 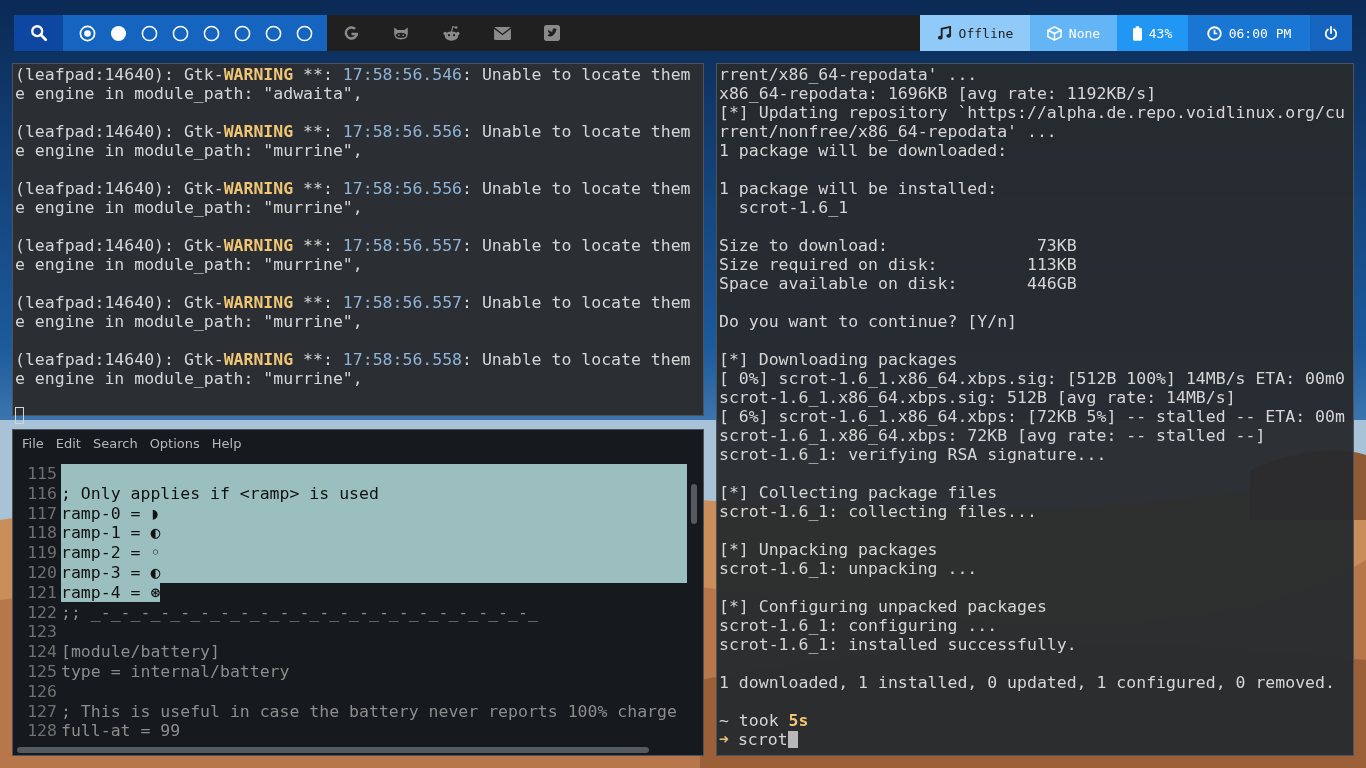 What do you see at coordinates (868, 321) in the screenshot?
I see `output-line: Do you want to continue? [Y/n]` at bounding box center [868, 321].